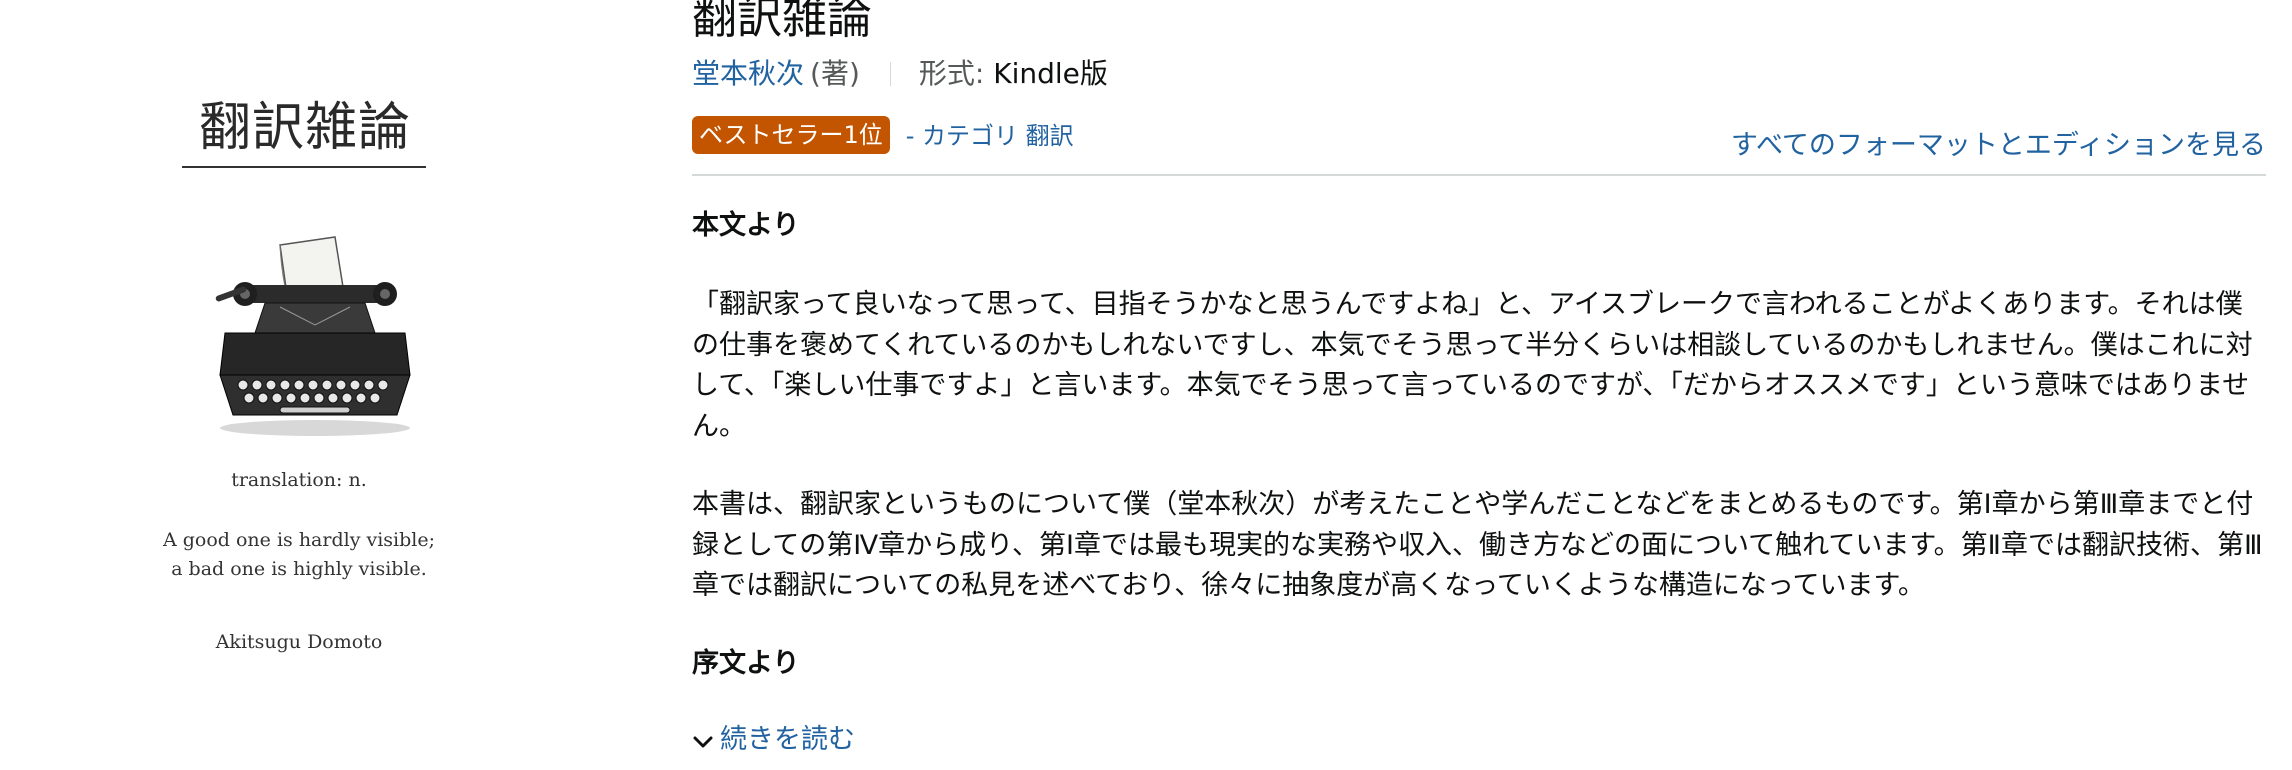 The height and width of the screenshot is (770, 2292). I want to click on bestseller-badge-row: ベストセラー1位 - カテゴリ 翻訳, so click(883, 135).